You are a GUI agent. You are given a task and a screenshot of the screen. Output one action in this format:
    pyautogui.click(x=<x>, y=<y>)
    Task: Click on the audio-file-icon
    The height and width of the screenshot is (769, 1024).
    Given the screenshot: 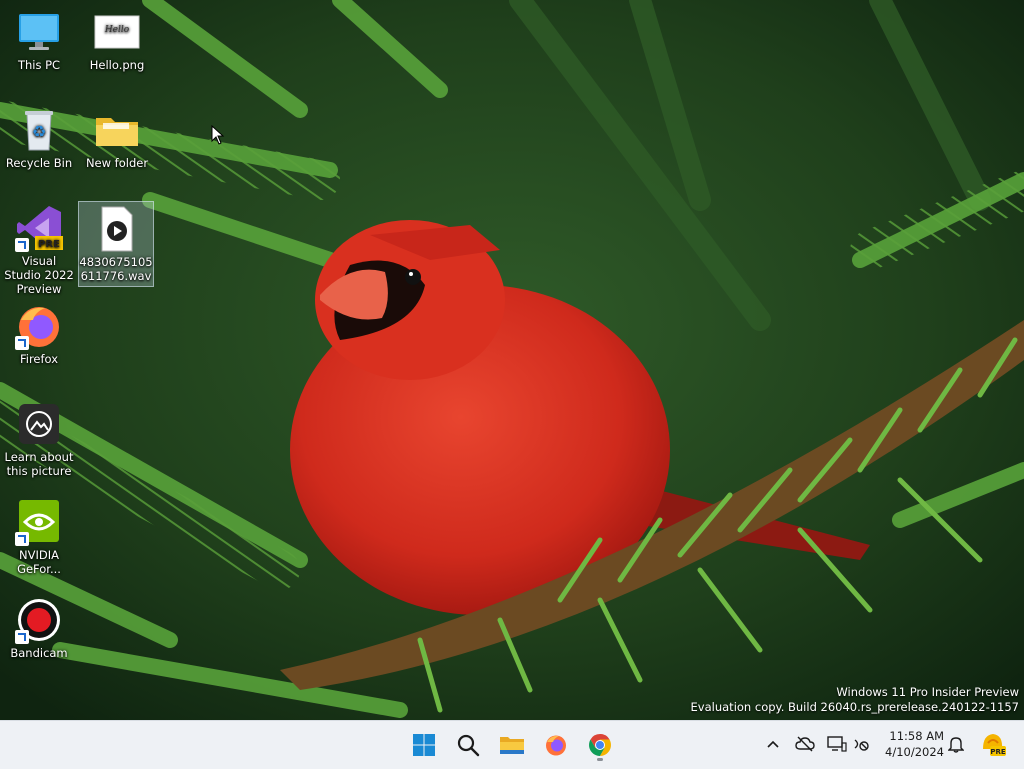 What is the action you would take?
    pyautogui.click(x=116, y=229)
    